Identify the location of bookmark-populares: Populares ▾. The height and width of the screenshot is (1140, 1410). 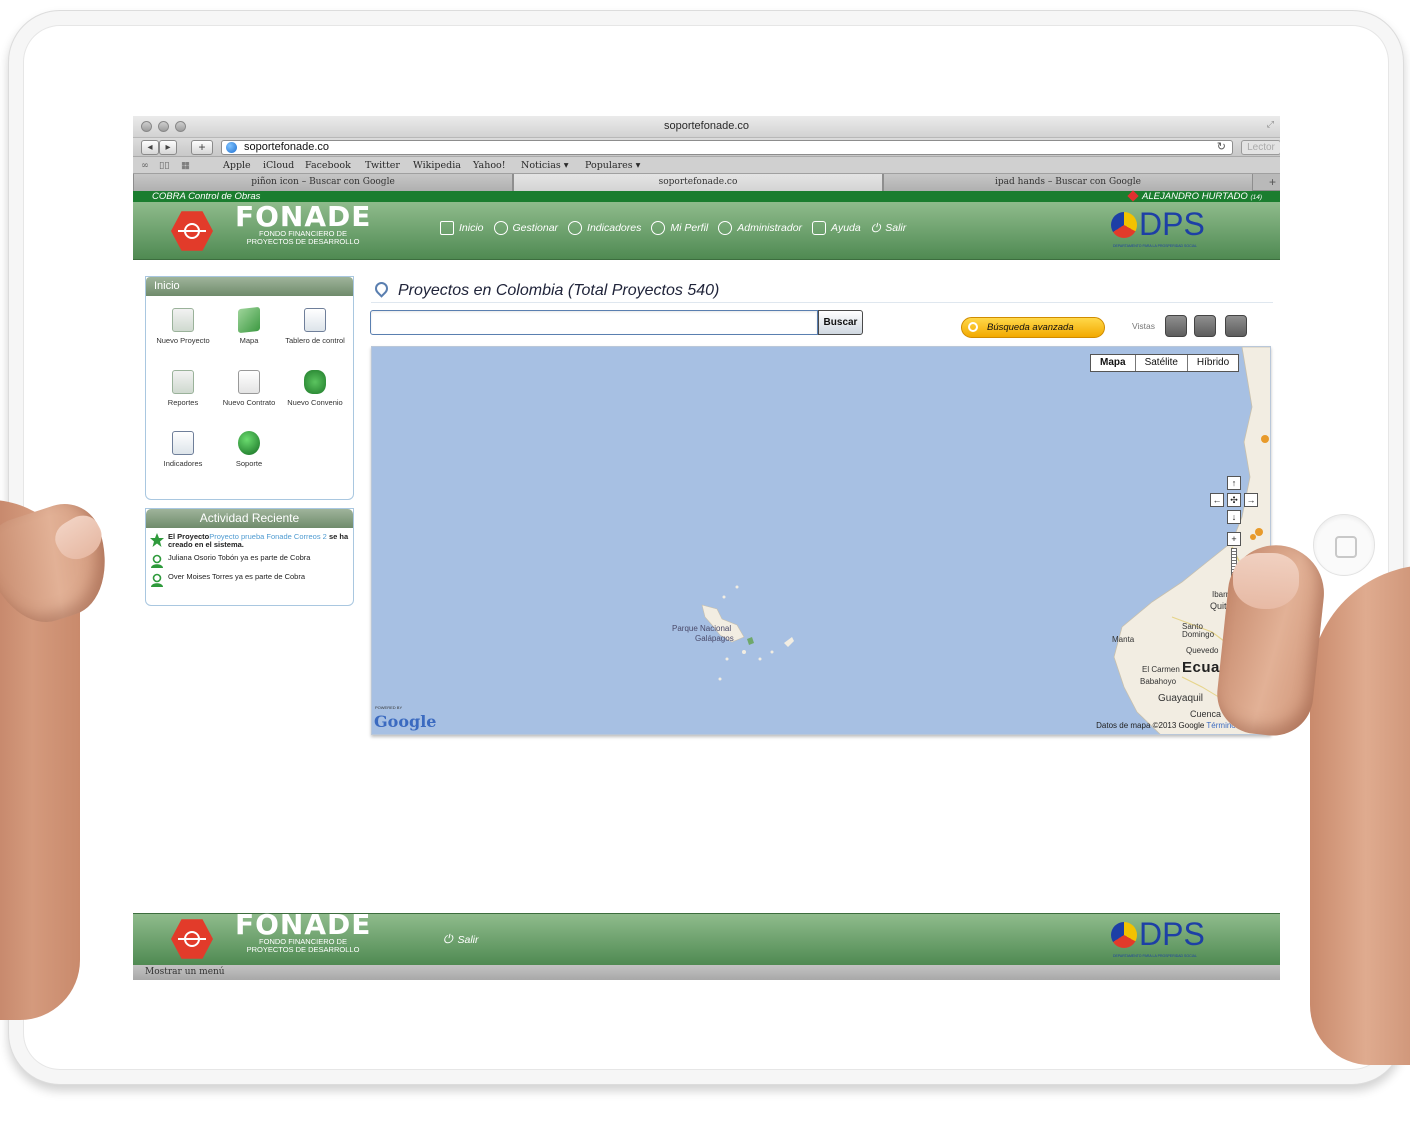
(612, 165).